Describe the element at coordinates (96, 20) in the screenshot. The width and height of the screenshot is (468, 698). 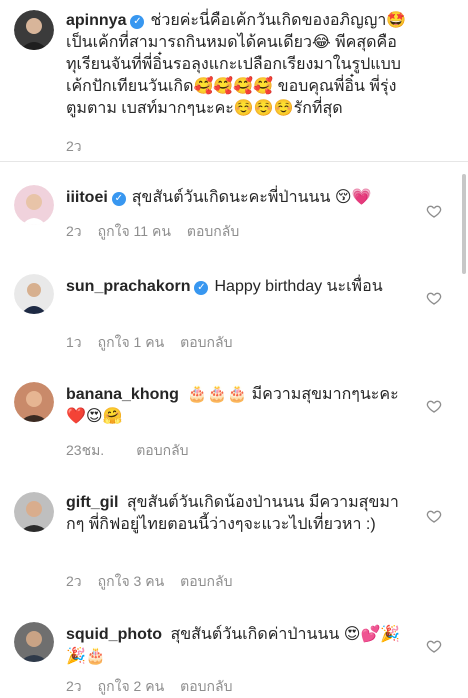
I see `caption-username: apinnya` at that location.